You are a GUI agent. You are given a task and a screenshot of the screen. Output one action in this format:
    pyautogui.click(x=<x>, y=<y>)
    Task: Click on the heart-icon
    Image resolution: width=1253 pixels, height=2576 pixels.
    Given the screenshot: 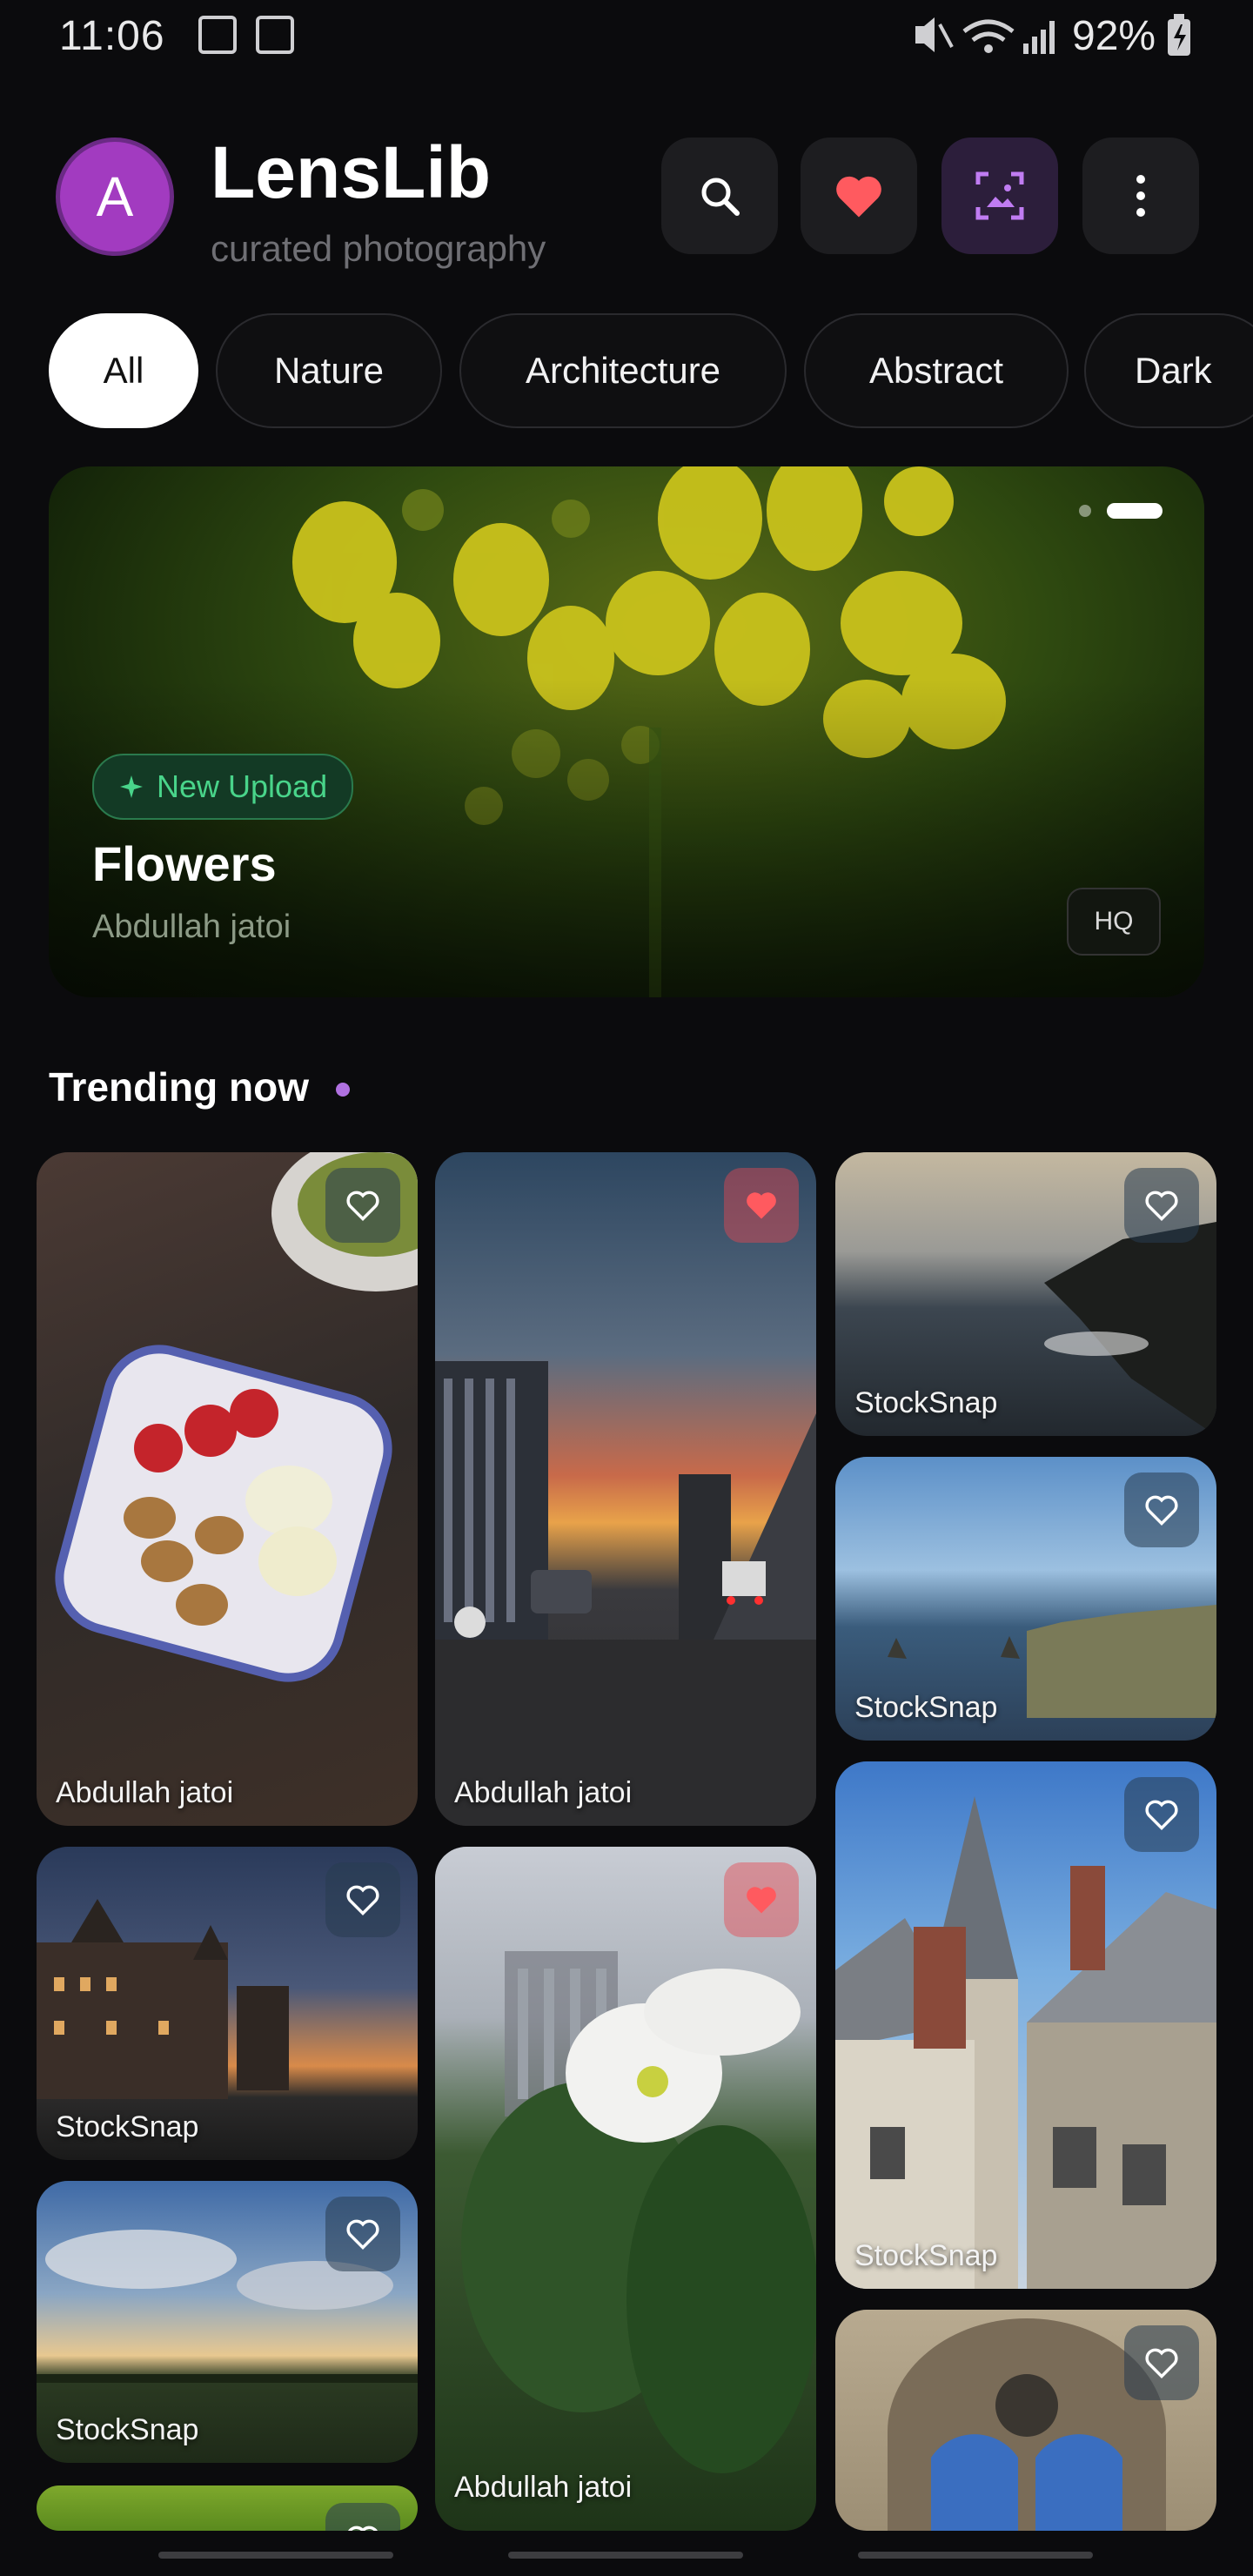 What is the action you would take?
    pyautogui.click(x=858, y=197)
    